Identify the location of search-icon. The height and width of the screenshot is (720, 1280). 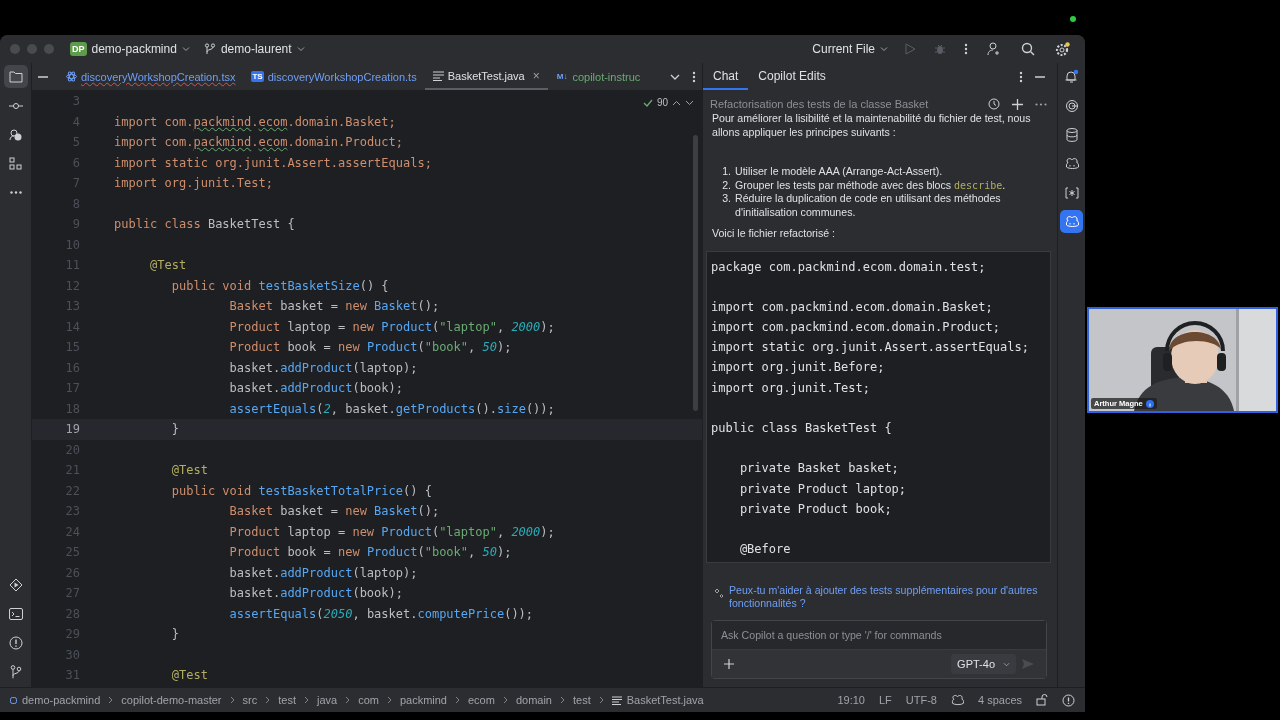
(1028, 49).